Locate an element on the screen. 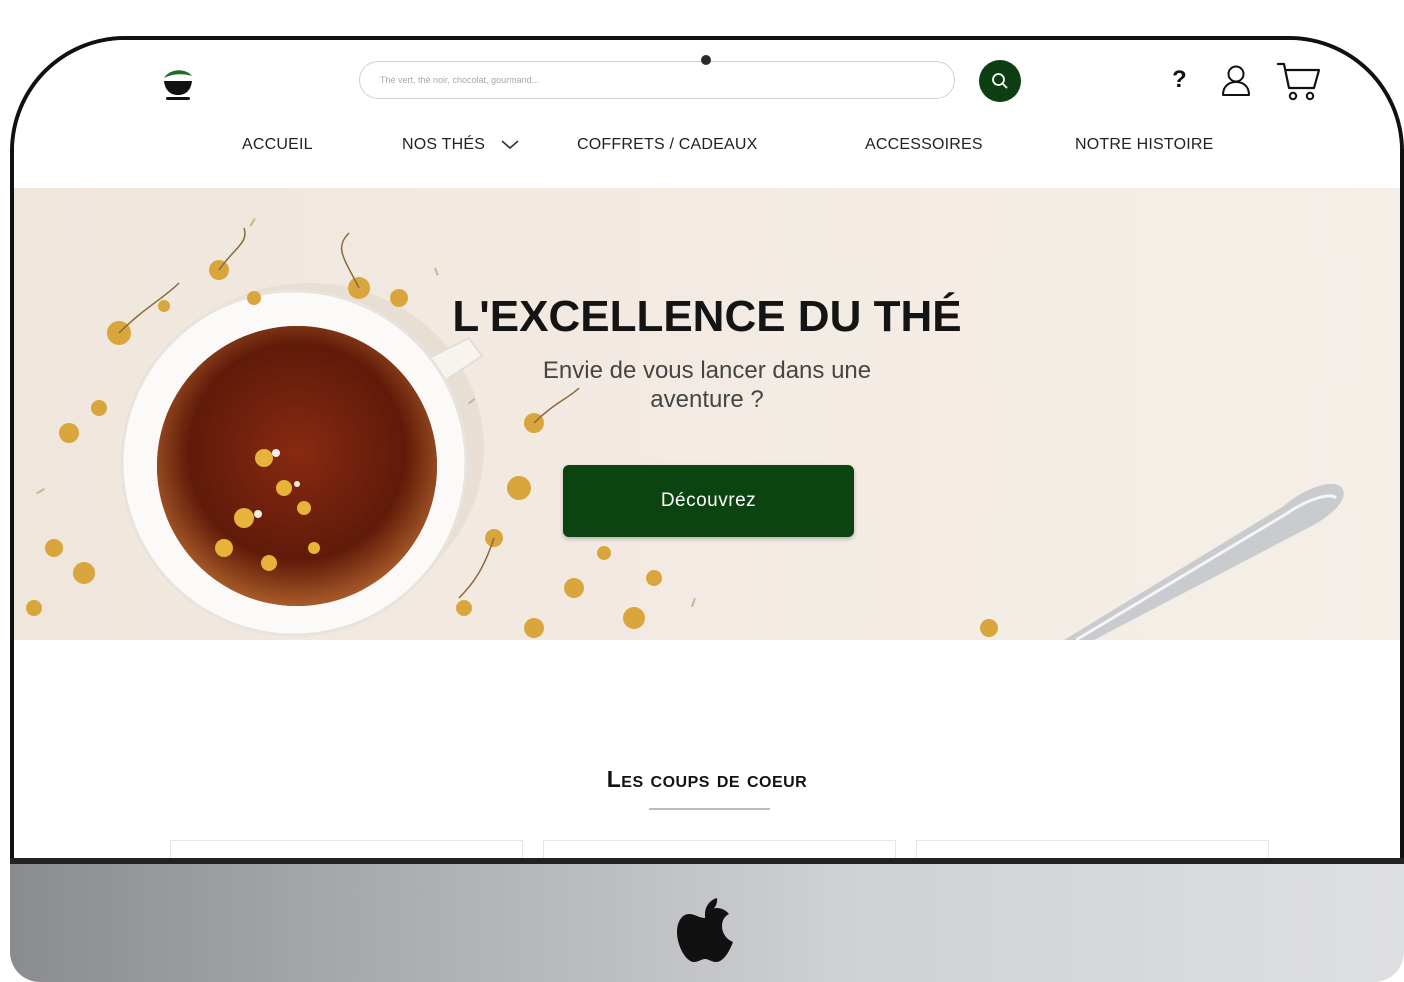  chevron-down-icon is located at coordinates (510, 144).